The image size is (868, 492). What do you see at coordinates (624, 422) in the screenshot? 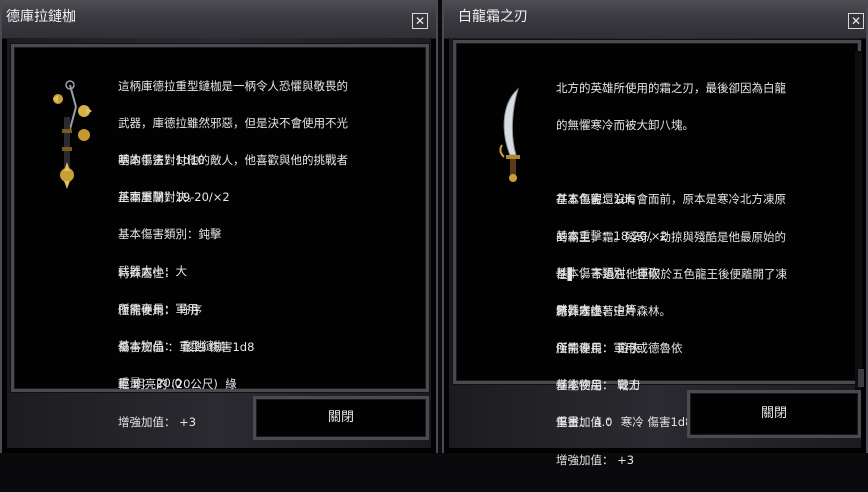
I see `prop-line: 傷害加值 ： 寒冷 傷害1d8` at bounding box center [624, 422].